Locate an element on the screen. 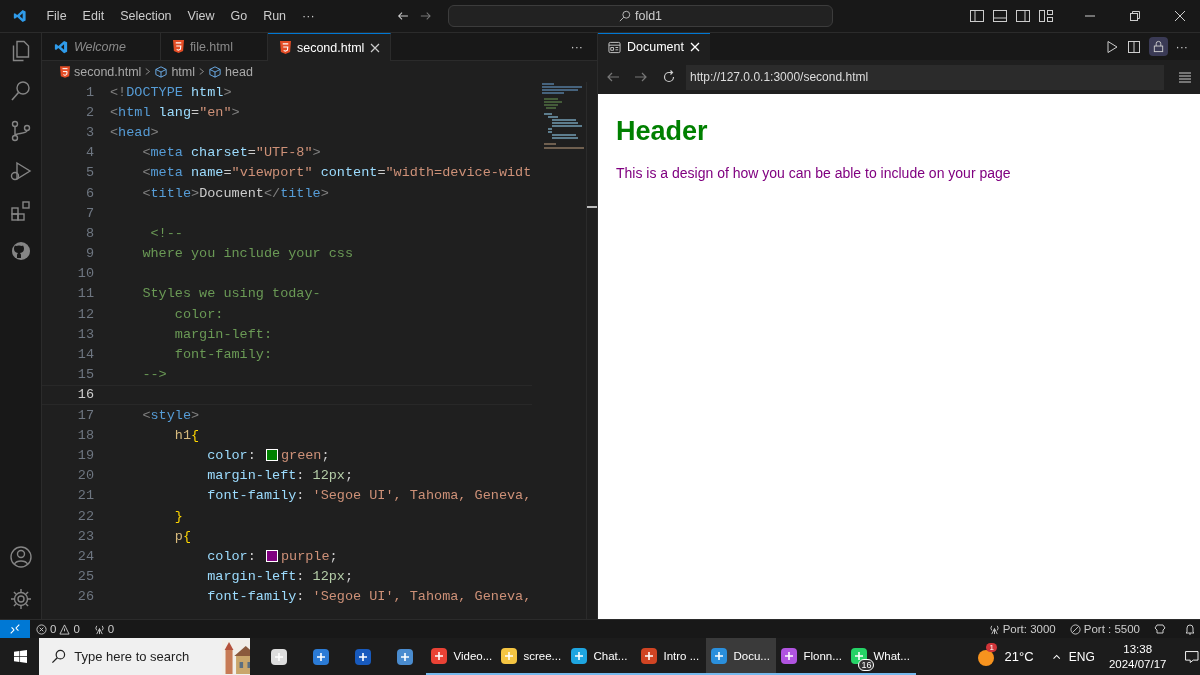 The width and height of the screenshot is (1200, 675). split-editor-icon is located at coordinates (1133, 46).